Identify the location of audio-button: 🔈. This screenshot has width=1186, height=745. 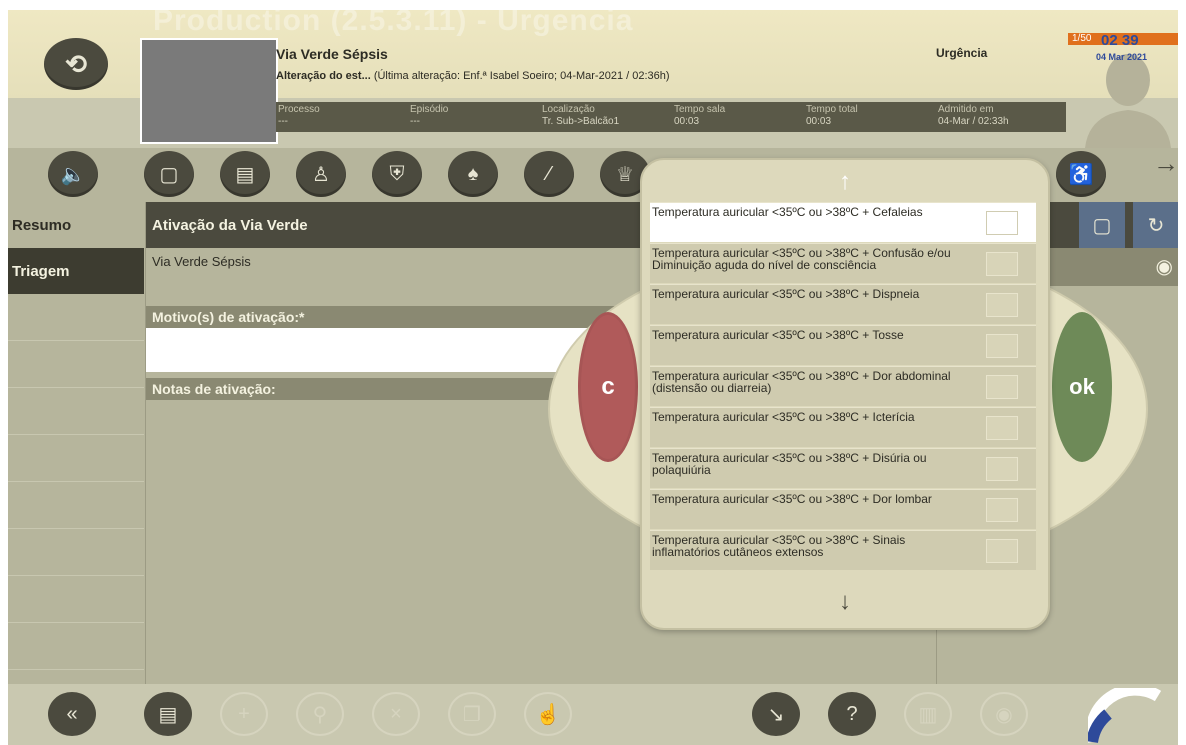
(73, 174).